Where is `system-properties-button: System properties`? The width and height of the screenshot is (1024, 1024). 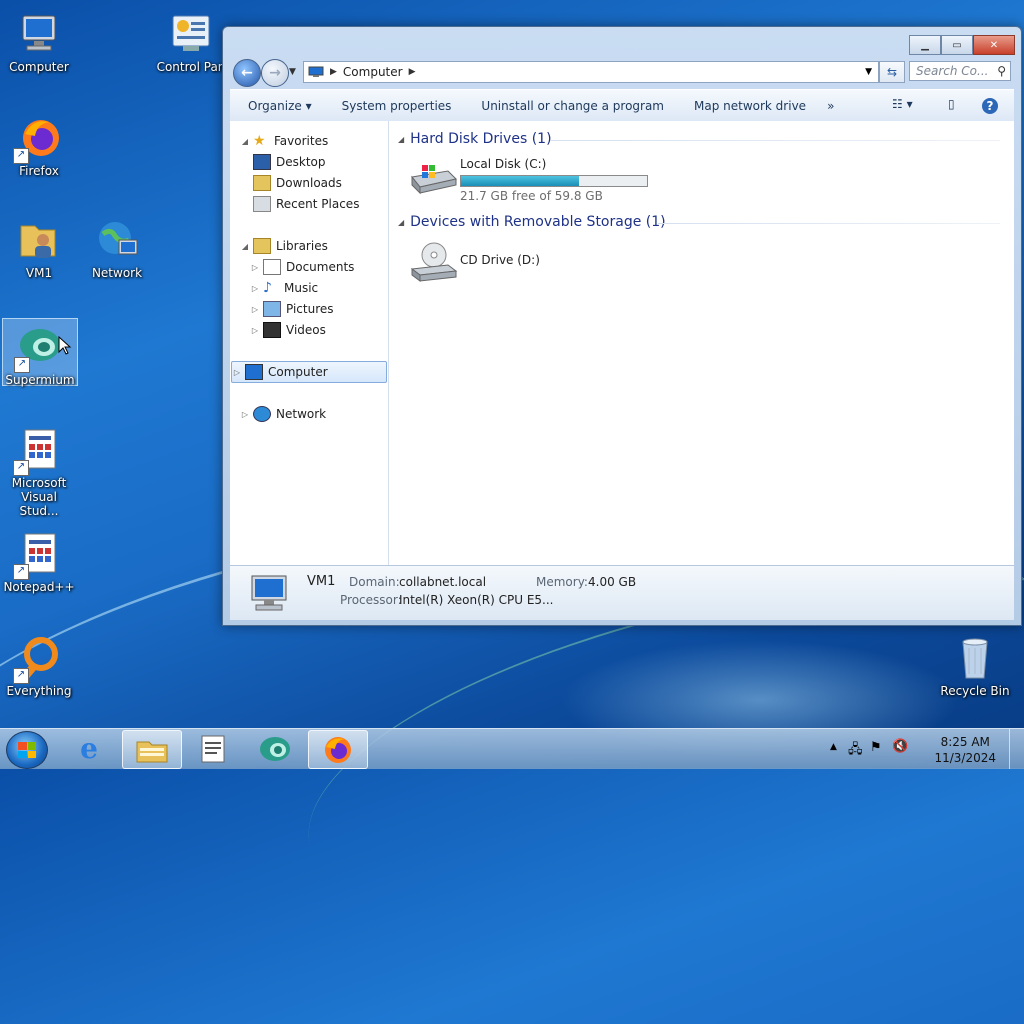 system-properties-button: System properties is located at coordinates (397, 106).